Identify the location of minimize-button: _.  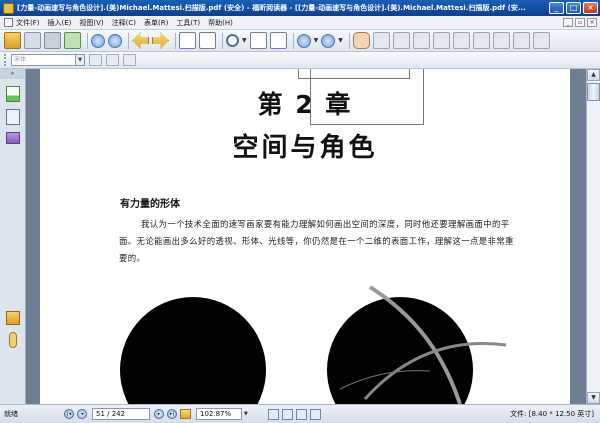
(556, 8).